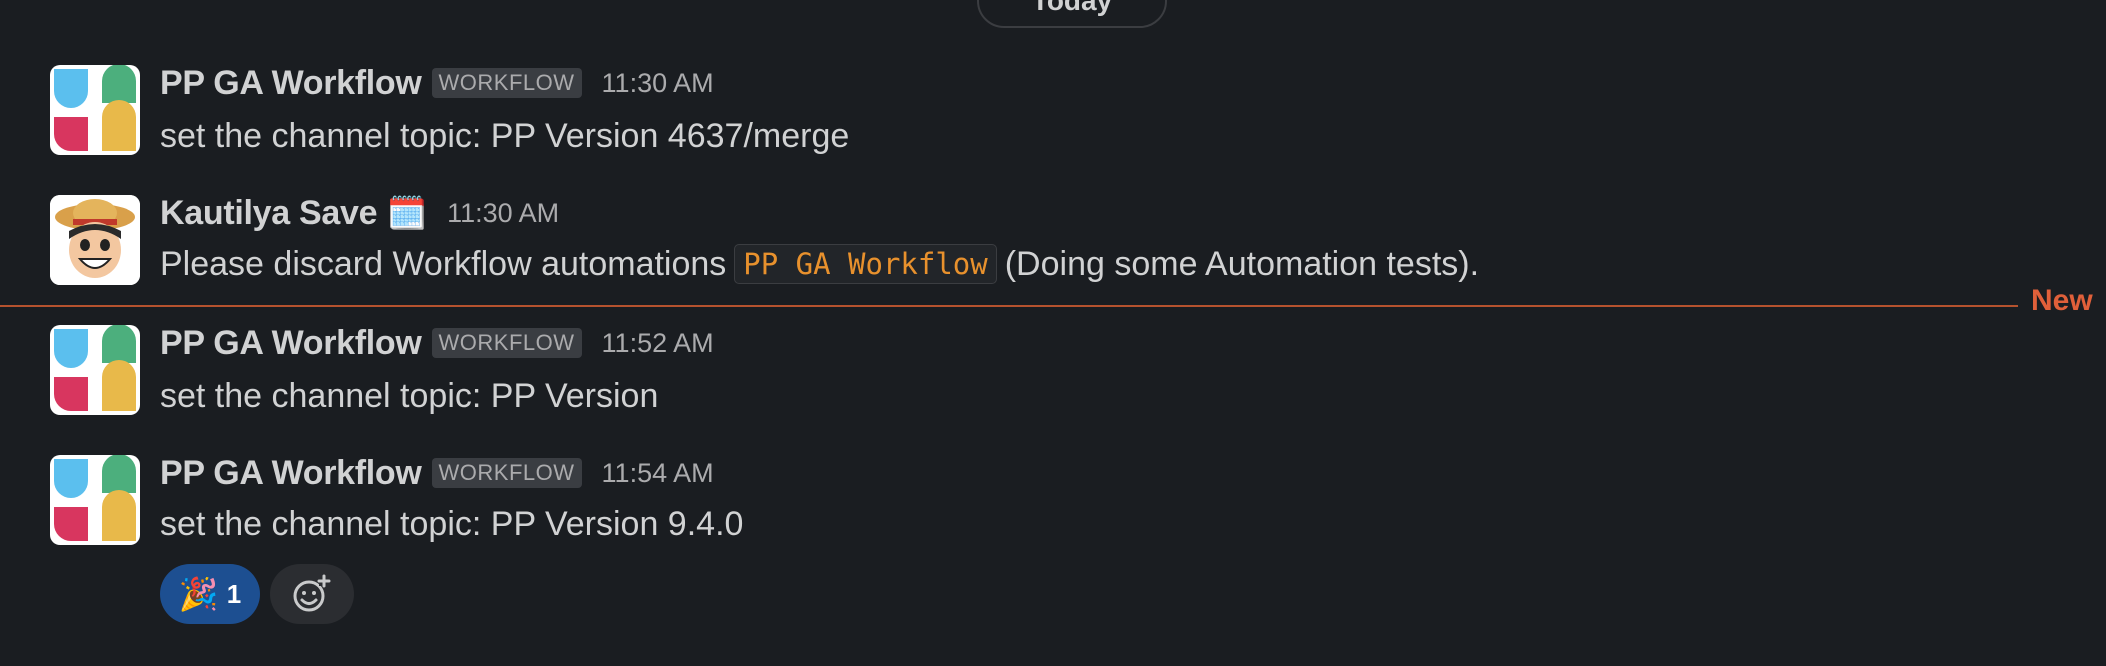 The height and width of the screenshot is (666, 2106). What do you see at coordinates (409, 396) in the screenshot?
I see `message-text: set the channel topic: PP Version` at bounding box center [409, 396].